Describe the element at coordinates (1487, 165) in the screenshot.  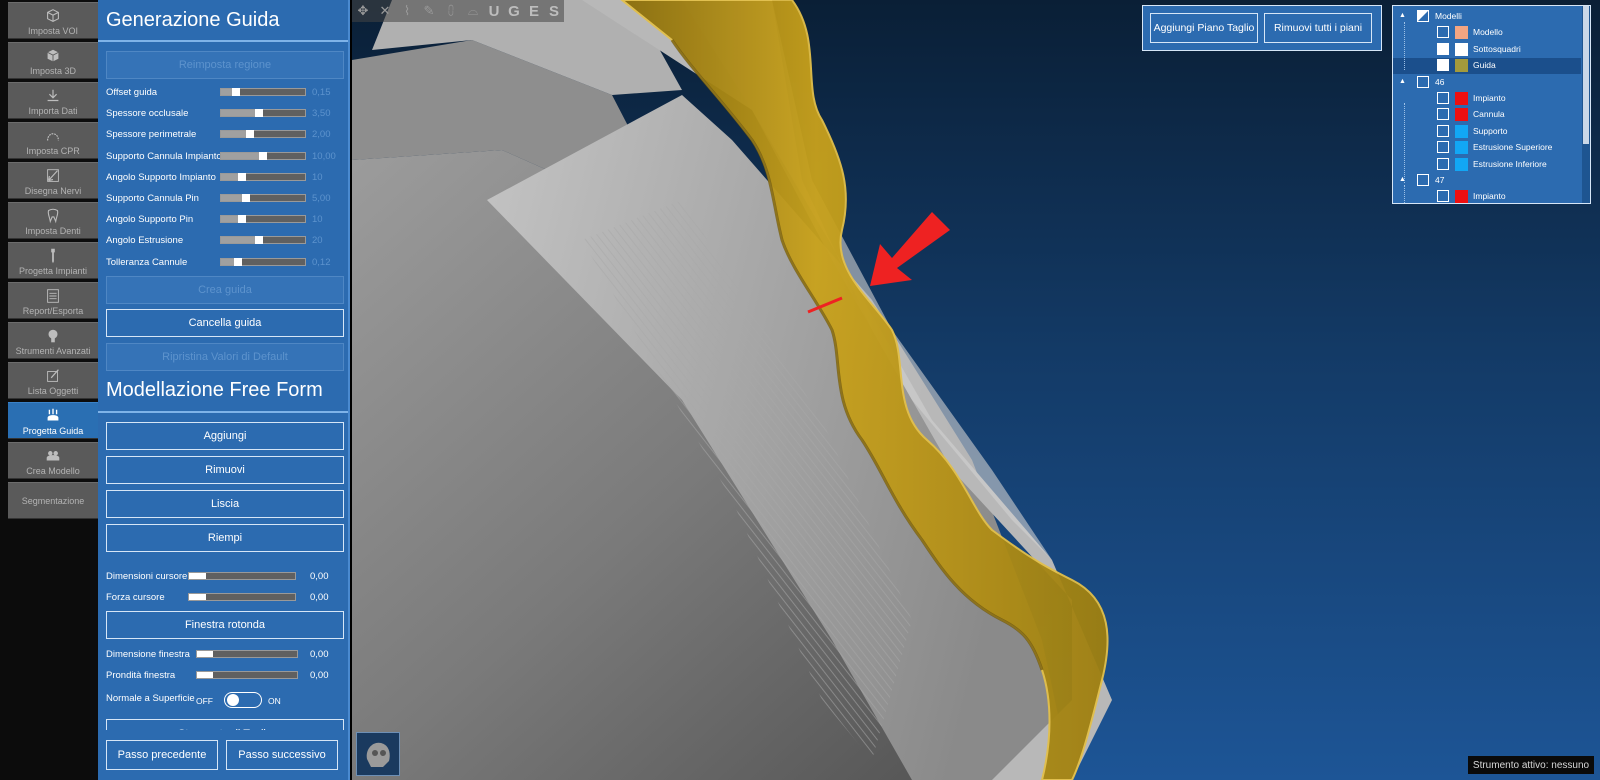
I see `tree-item-node: Estrusione Inferiore` at that location.